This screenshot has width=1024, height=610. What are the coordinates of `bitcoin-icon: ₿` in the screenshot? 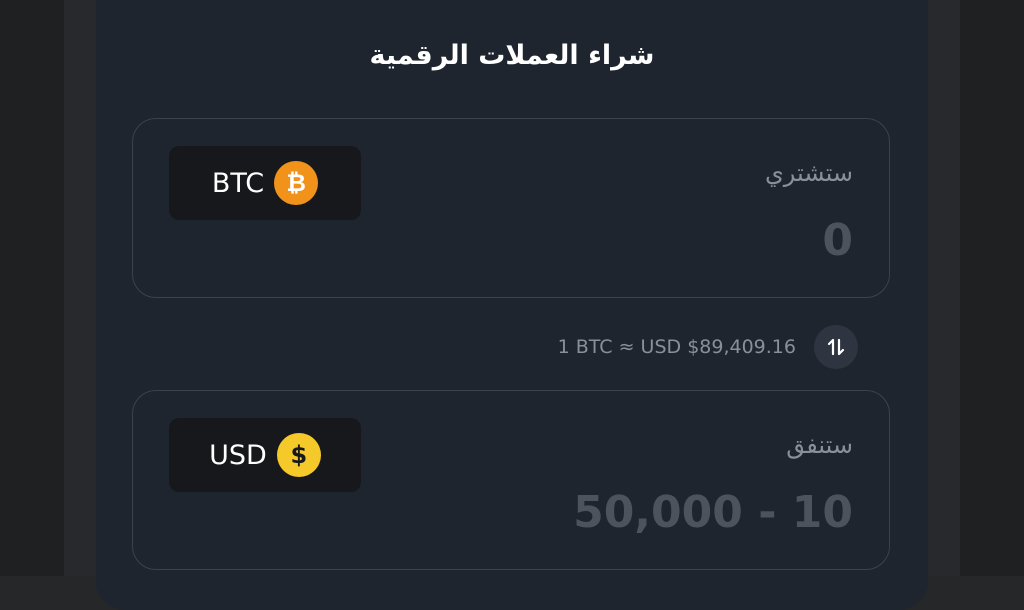 It's located at (296, 183).